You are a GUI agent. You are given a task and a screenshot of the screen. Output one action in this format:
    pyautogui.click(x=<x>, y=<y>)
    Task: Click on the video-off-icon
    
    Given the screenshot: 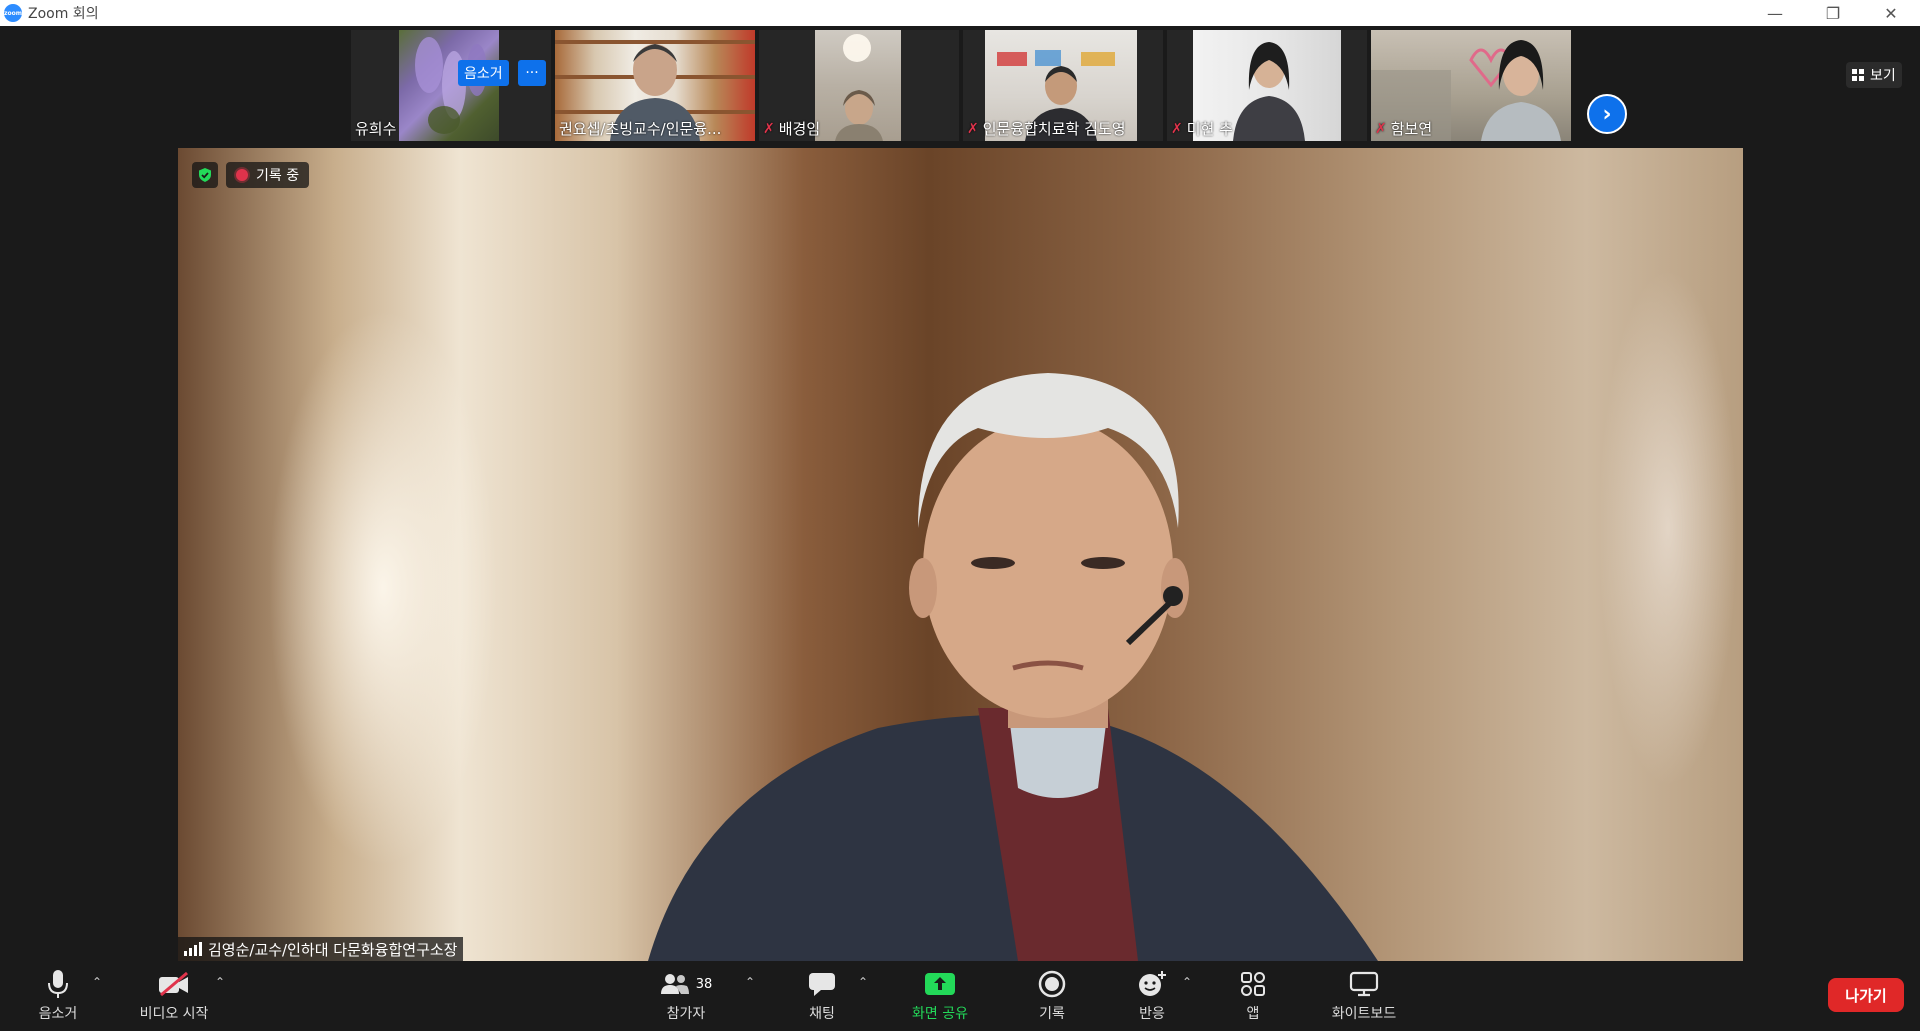 What is the action you would take?
    pyautogui.click(x=174, y=984)
    